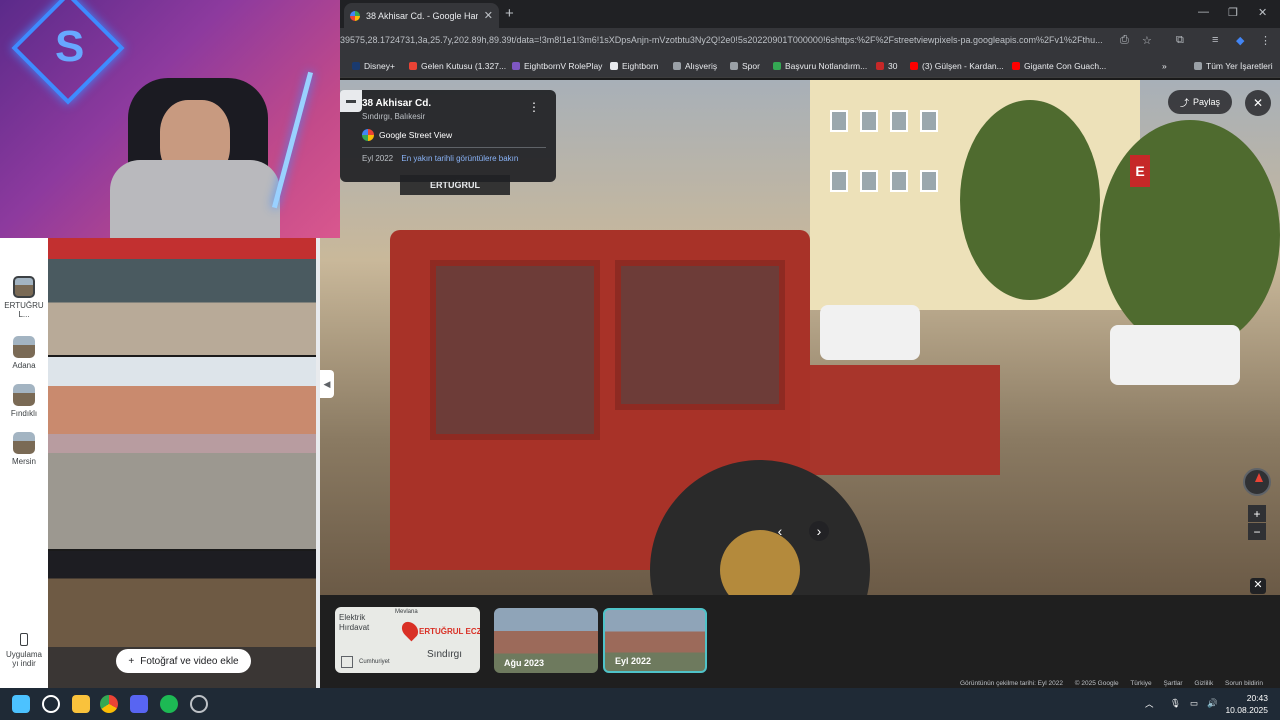 The image size is (1280, 720). Describe the element at coordinates (199, 704) in the screenshot. I see `steam-icon` at that location.